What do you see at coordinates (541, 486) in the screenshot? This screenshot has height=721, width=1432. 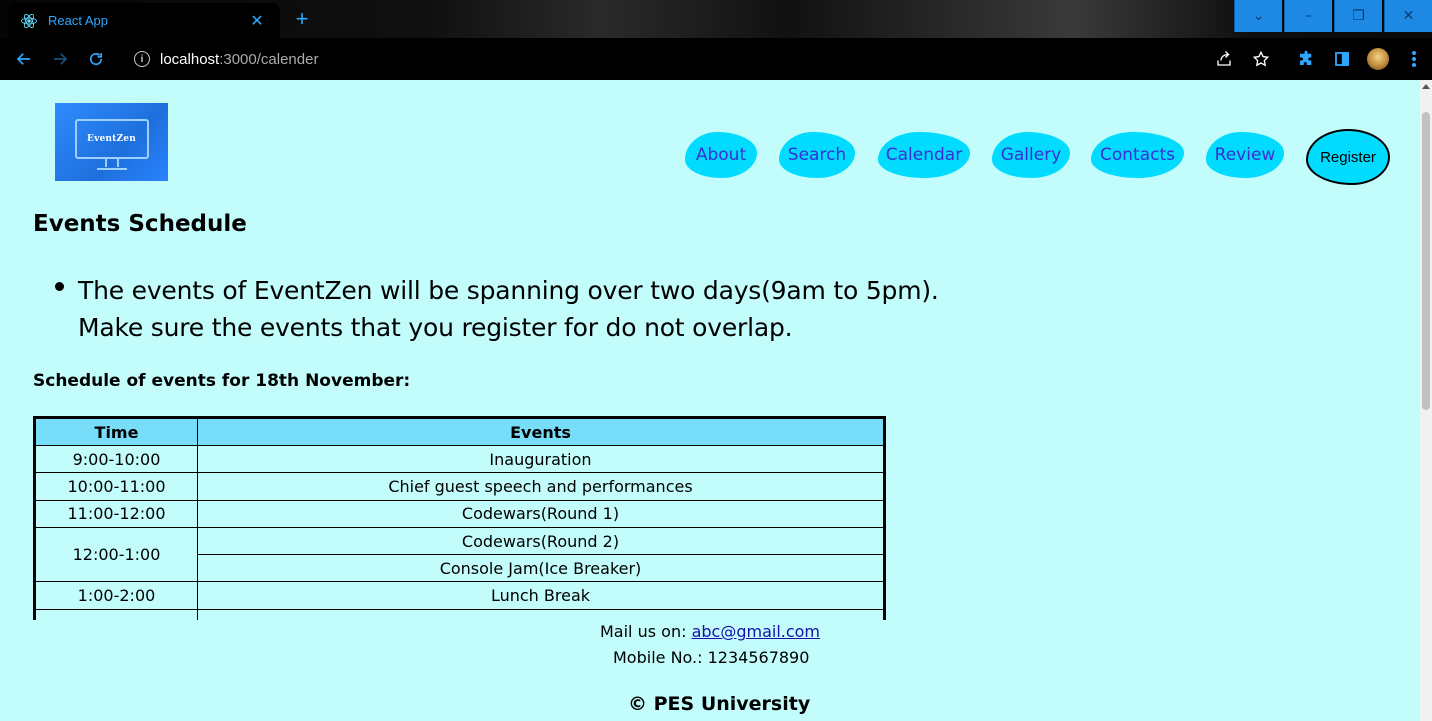 I see `event-cell: Chief guest speech and performances` at bounding box center [541, 486].